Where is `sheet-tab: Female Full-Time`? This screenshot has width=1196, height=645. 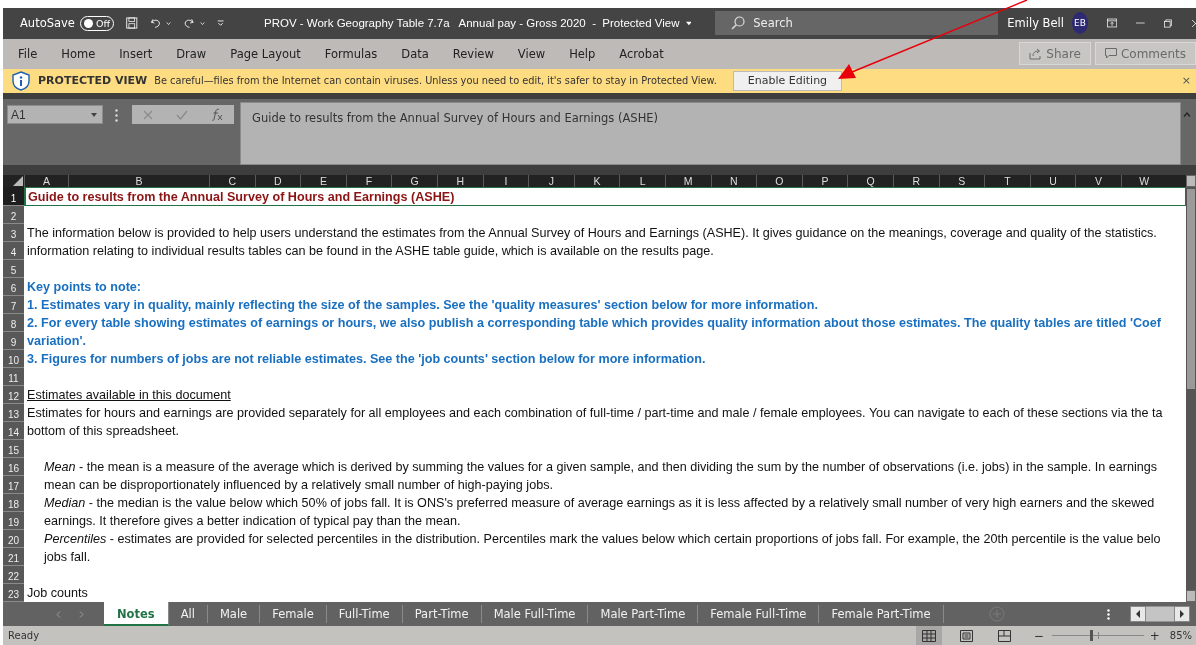 sheet-tab: Female Full-Time is located at coordinates (759, 614).